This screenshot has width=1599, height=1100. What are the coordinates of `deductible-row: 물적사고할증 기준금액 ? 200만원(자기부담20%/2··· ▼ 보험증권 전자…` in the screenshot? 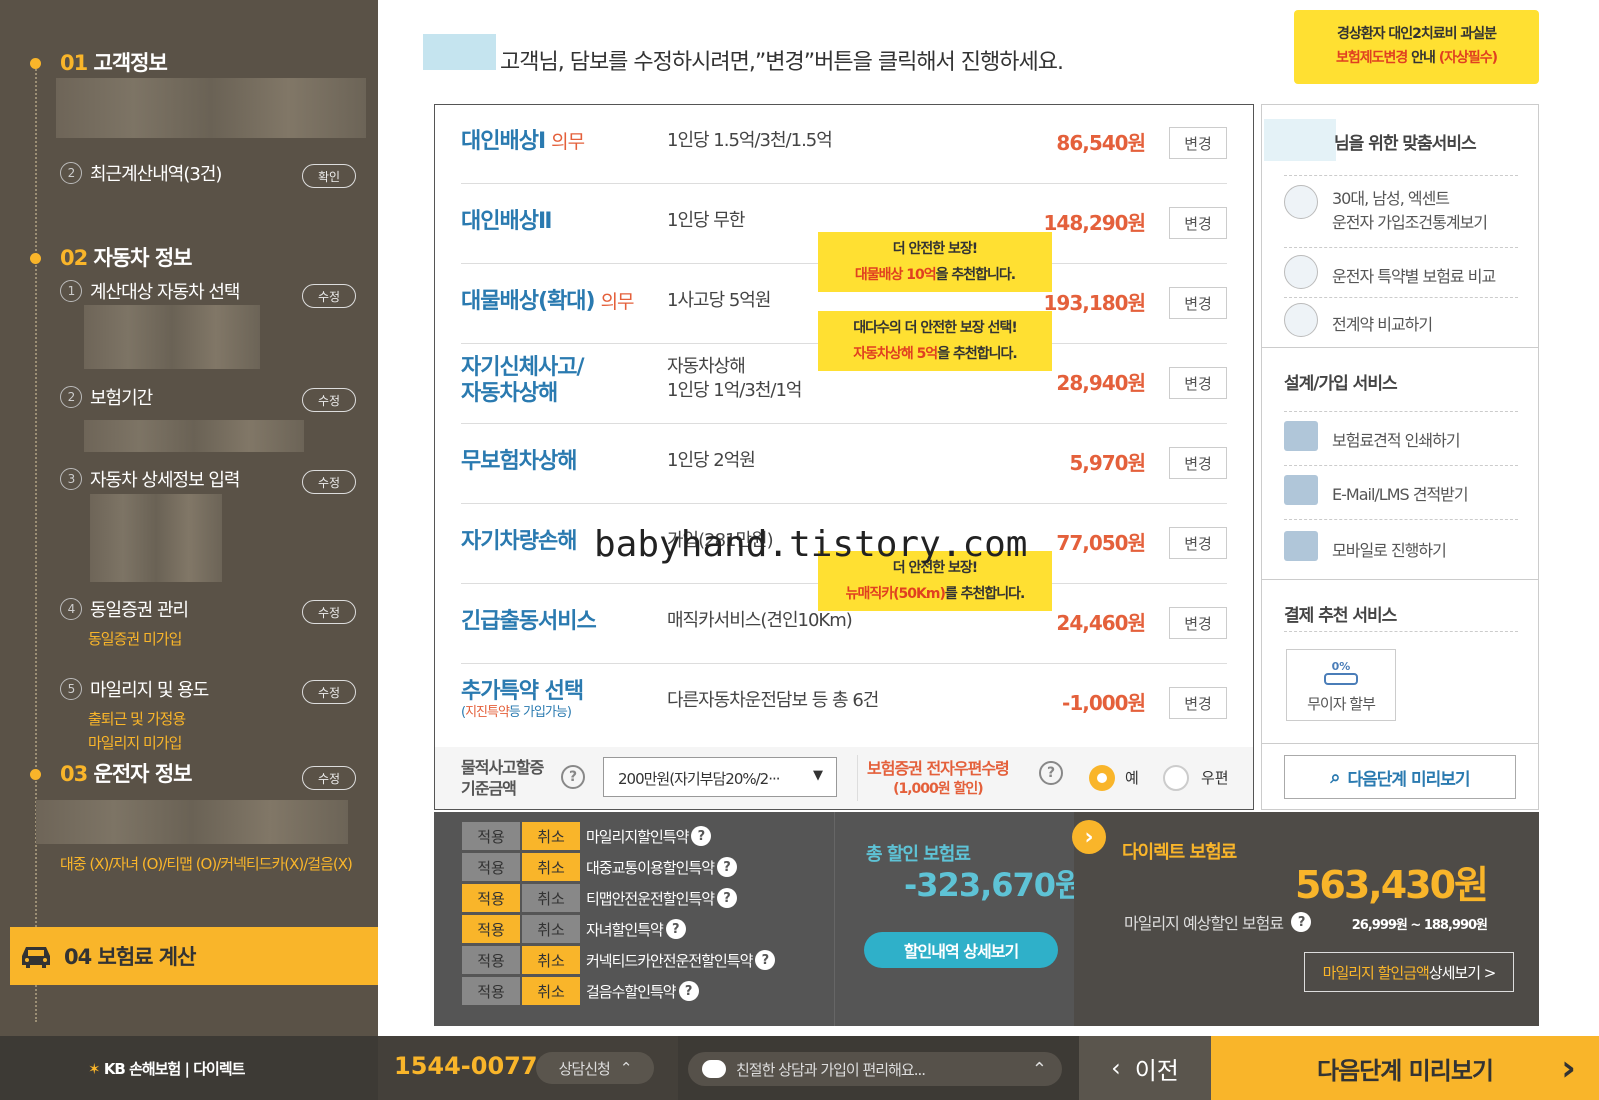 It's located at (844, 778).